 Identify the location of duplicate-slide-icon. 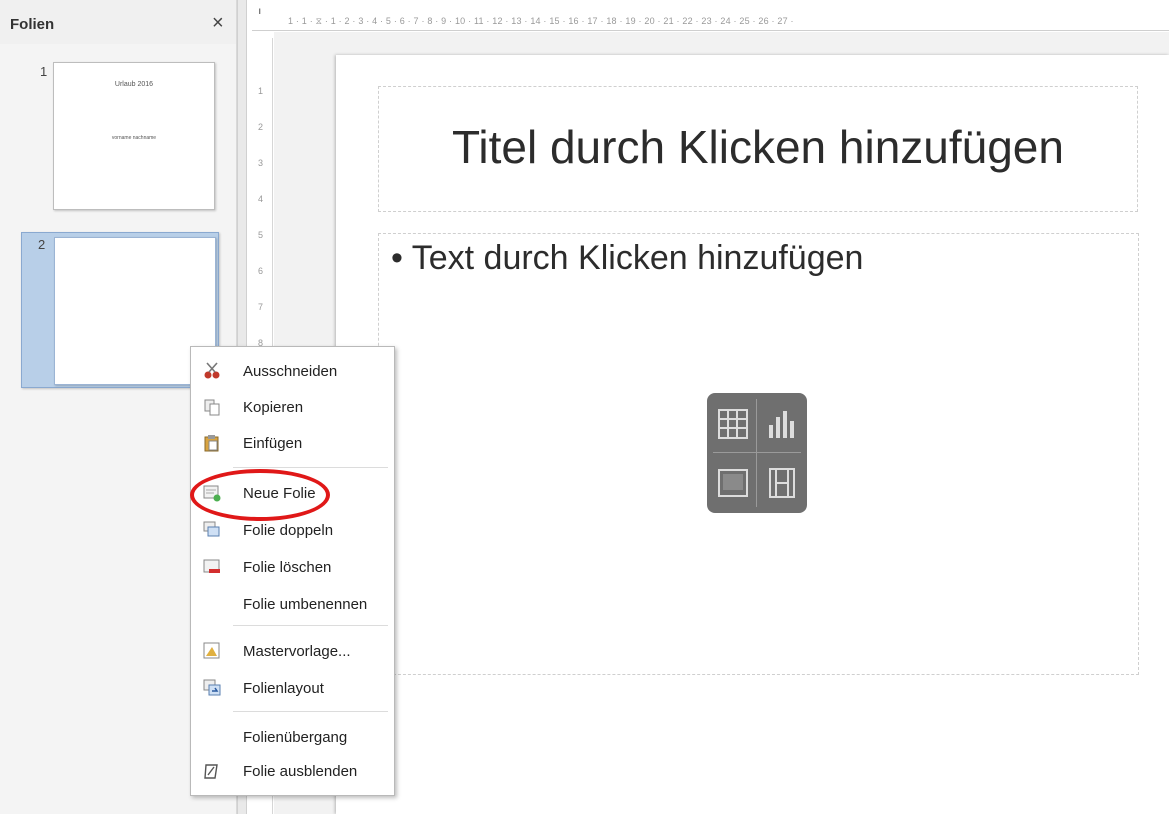
(212, 530).